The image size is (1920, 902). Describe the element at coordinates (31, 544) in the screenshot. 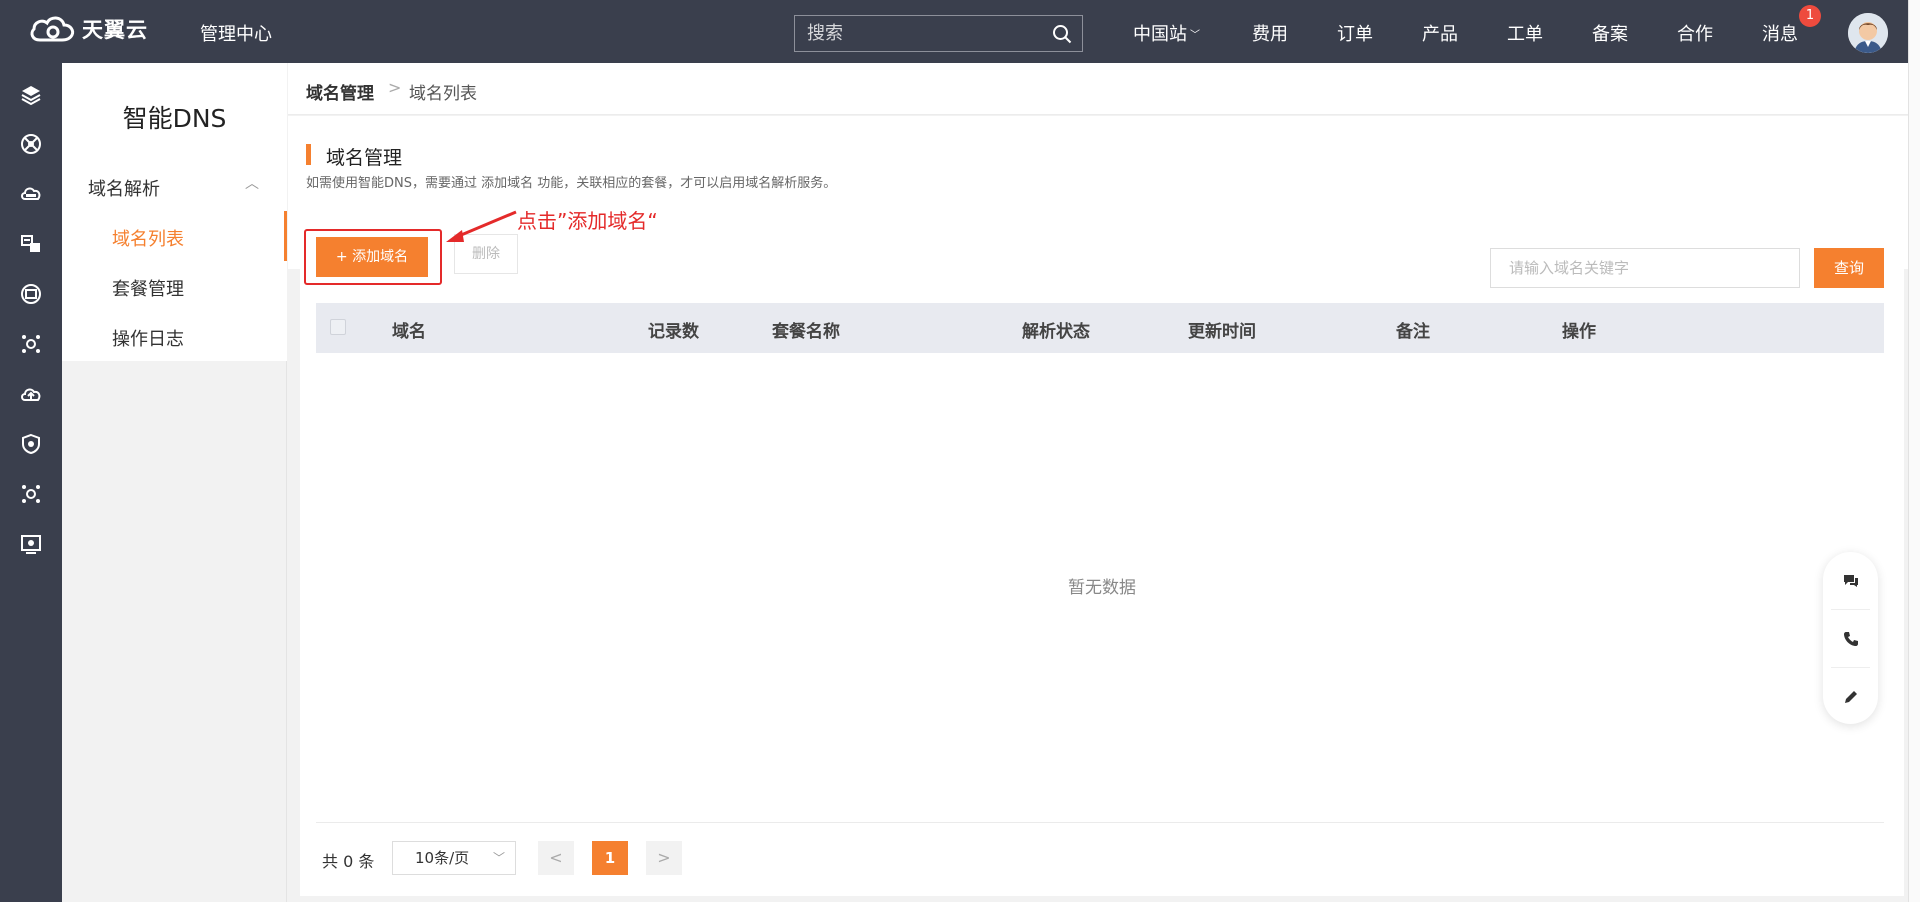

I see `monitor-icon` at that location.